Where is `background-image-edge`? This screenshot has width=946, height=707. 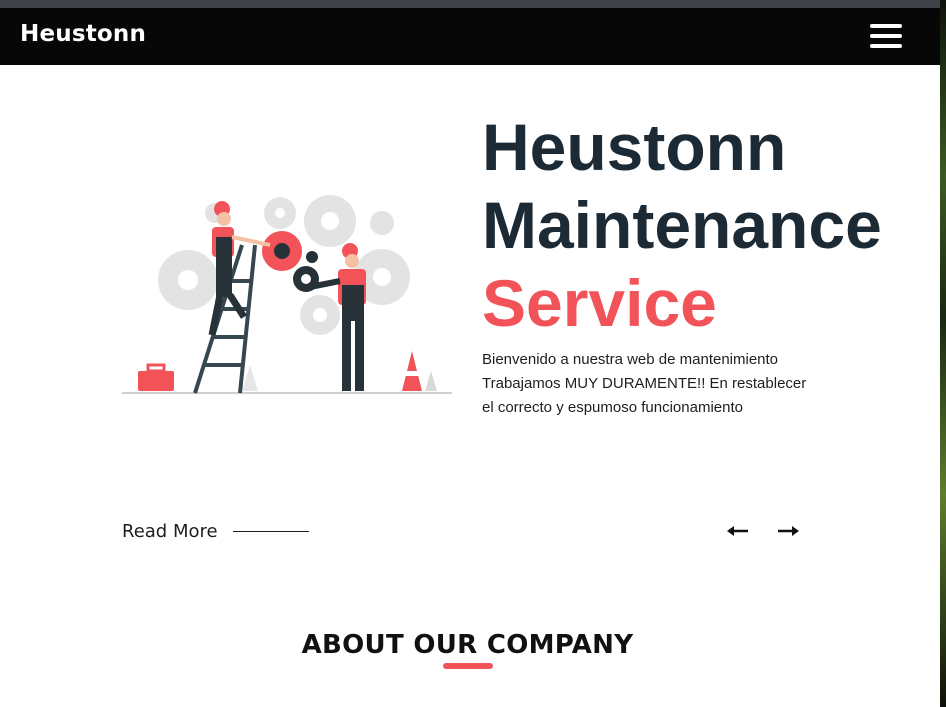 background-image-edge is located at coordinates (943, 353).